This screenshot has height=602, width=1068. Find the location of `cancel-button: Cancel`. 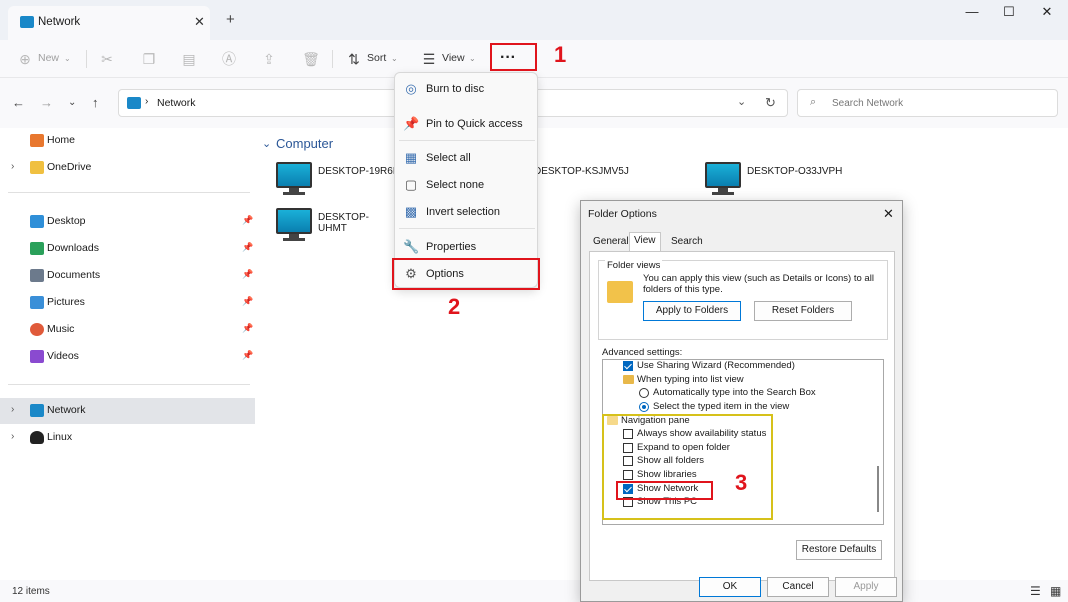

cancel-button: Cancel is located at coordinates (798, 587).